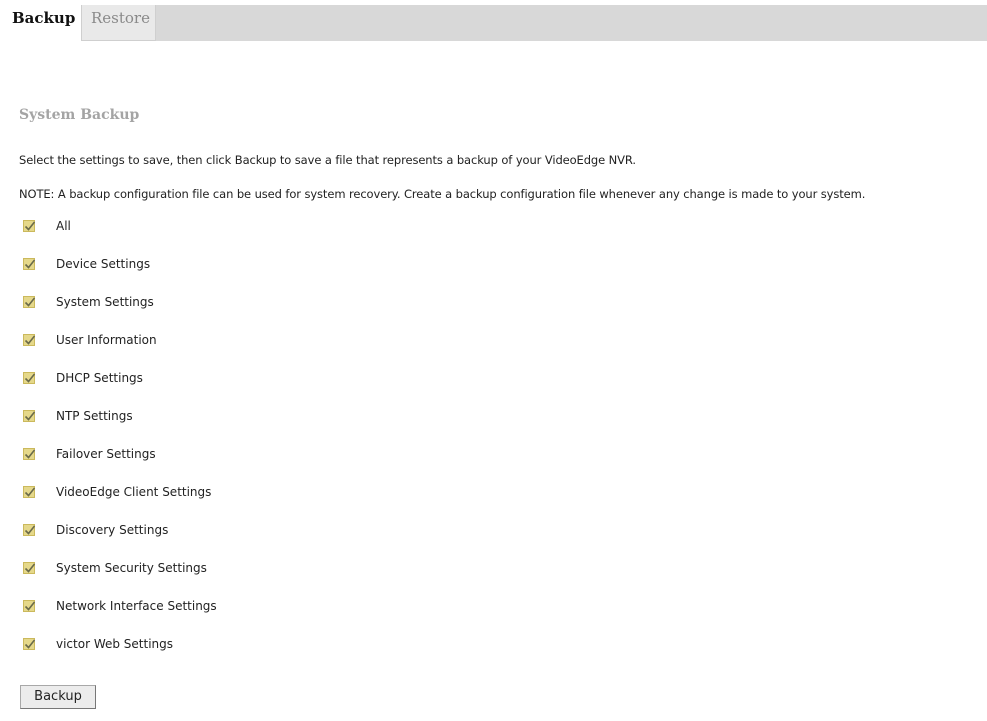  Describe the element at coordinates (58, 697) in the screenshot. I see `backup-button: Backup` at that location.